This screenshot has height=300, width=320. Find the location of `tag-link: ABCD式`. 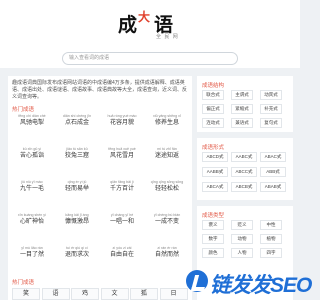

tag-link: ABCD式 is located at coordinates (215, 157).